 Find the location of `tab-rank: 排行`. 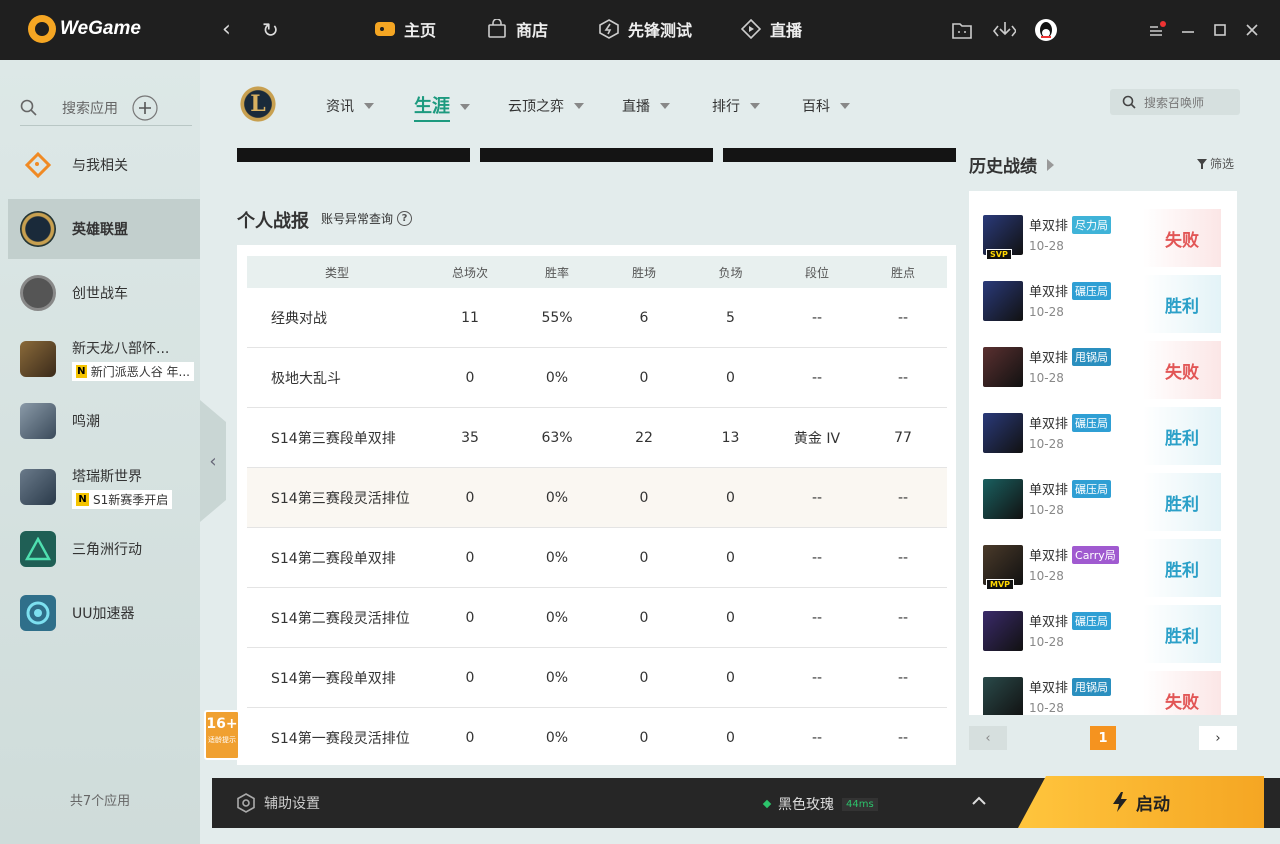

tab-rank: 排行 is located at coordinates (736, 106).